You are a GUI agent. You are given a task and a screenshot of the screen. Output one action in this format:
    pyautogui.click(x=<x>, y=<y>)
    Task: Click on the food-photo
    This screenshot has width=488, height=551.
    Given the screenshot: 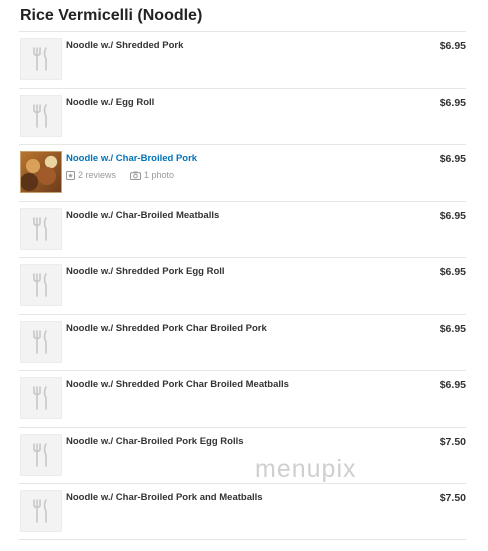 What is the action you would take?
    pyautogui.click(x=41, y=172)
    